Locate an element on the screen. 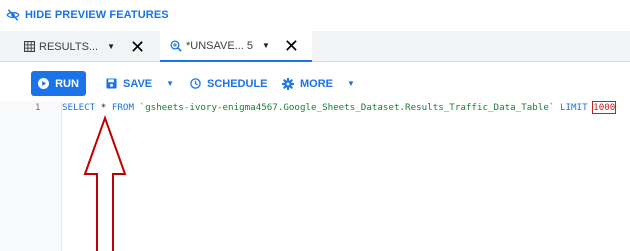 The height and width of the screenshot is (251, 630). sql-keyword-limit: LIMIT is located at coordinates (573, 107).